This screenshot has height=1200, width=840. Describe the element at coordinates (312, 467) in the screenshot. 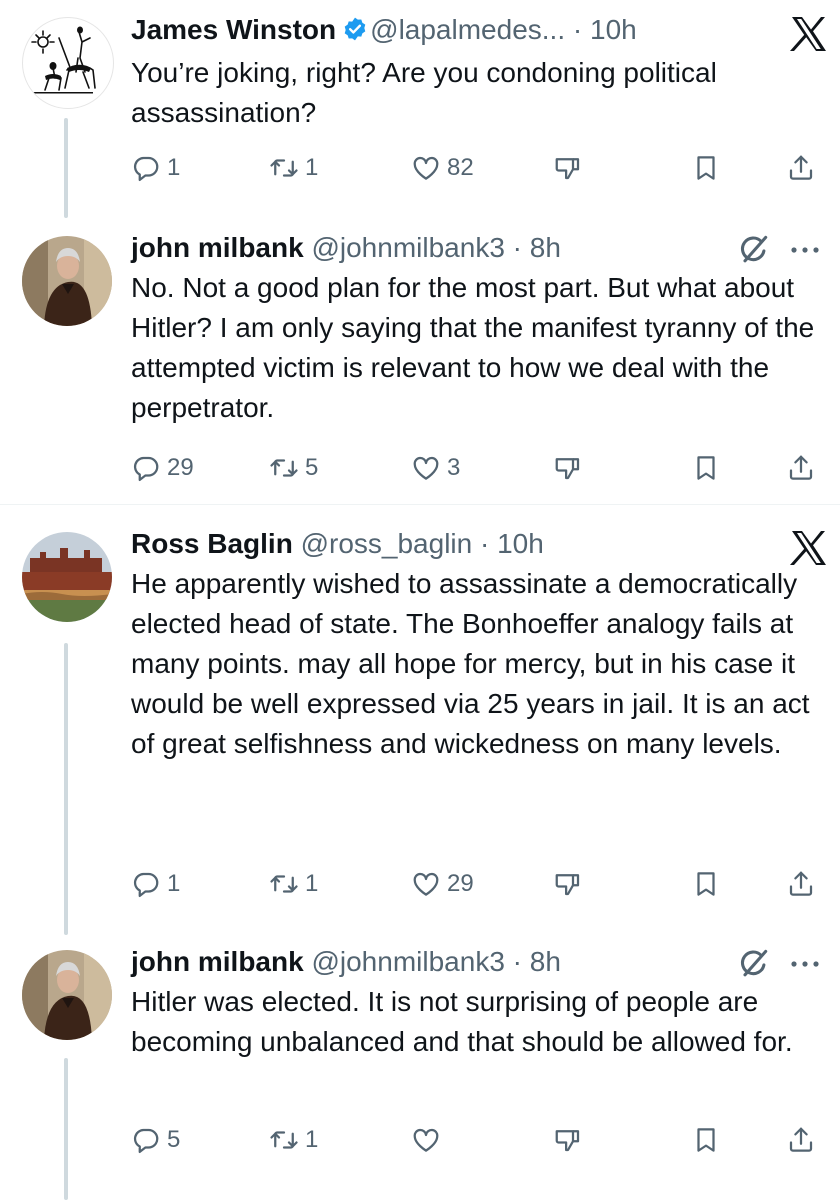

I see `repost-count: 5` at that location.